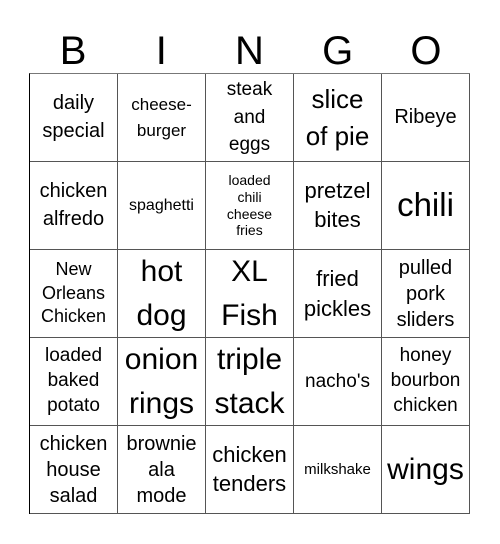  What do you see at coordinates (426, 118) in the screenshot?
I see `bingo-cell: Ribeye` at bounding box center [426, 118].